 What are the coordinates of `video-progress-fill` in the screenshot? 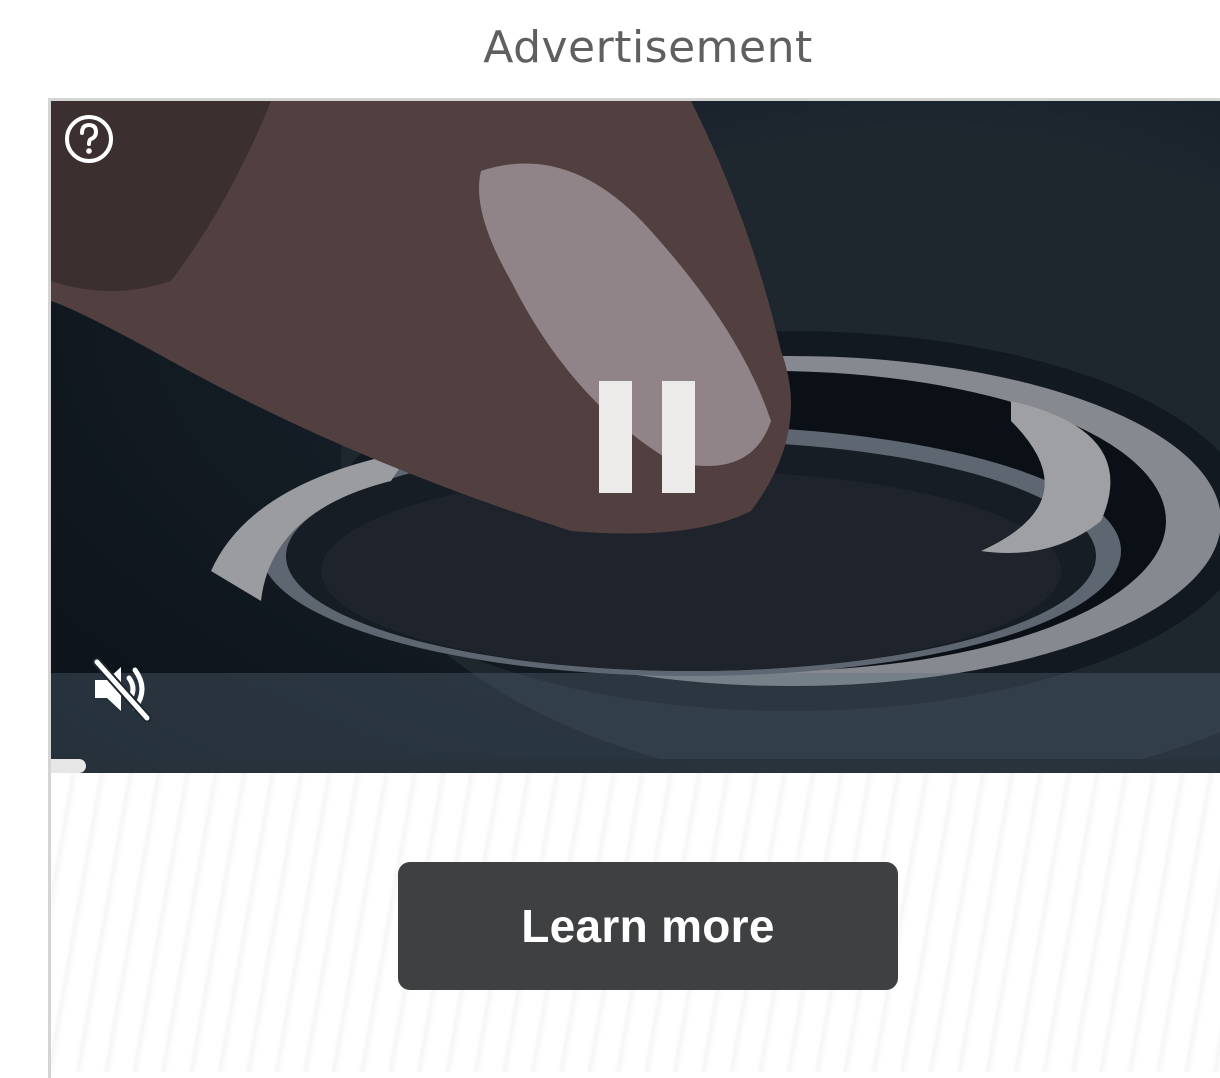 It's located at (69, 766).